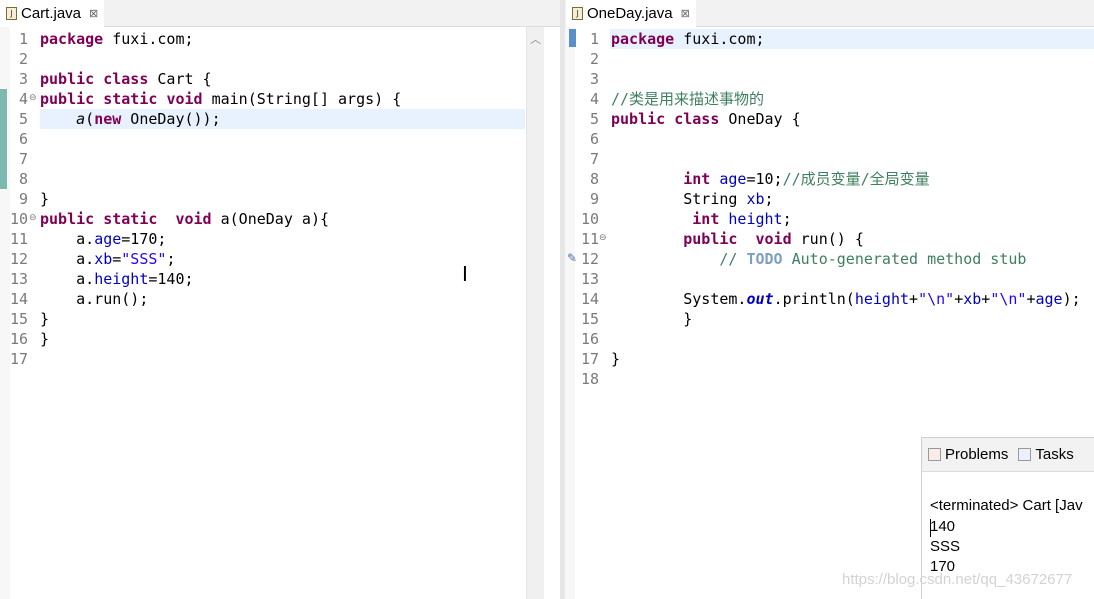  I want to click on code-text: OneDay());, so click(171, 119).